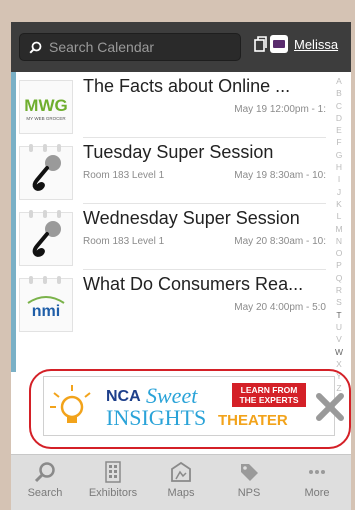 The image size is (355, 510). Describe the element at coordinates (339, 216) in the screenshot. I see `alphabet-letter: L` at that location.